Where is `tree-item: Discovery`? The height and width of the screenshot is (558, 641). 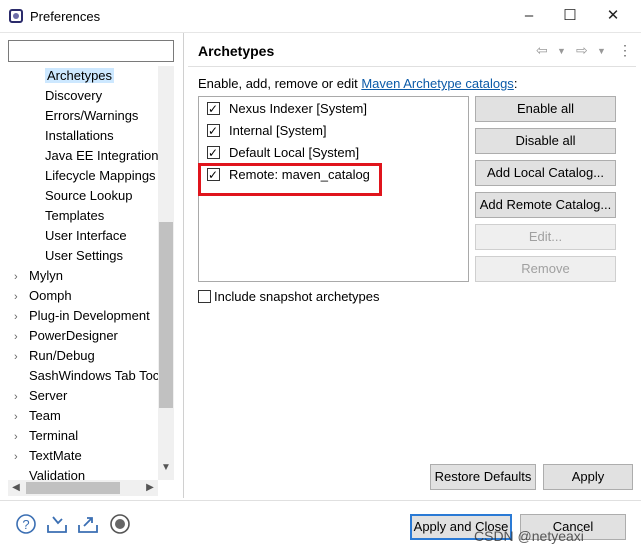
tree-item: Discovery is located at coordinates (73, 96).